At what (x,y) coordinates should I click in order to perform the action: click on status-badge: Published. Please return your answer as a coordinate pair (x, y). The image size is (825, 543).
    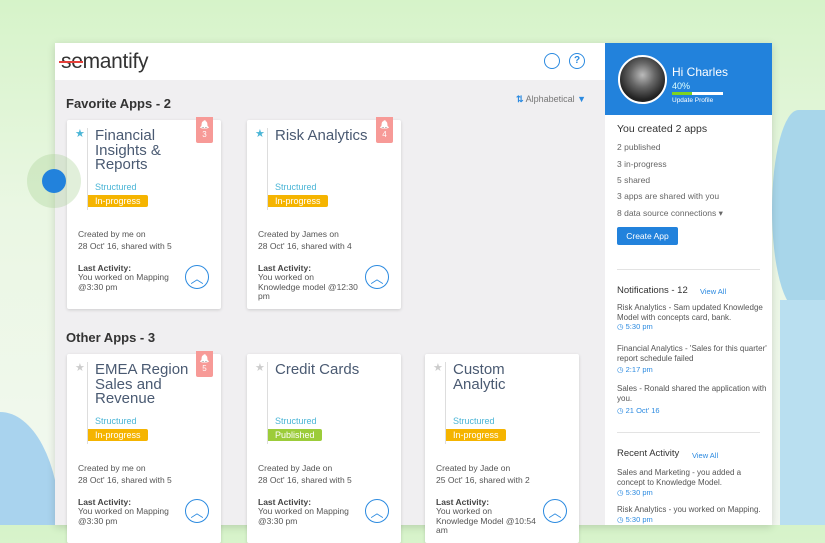
    Looking at the image, I should click on (295, 435).